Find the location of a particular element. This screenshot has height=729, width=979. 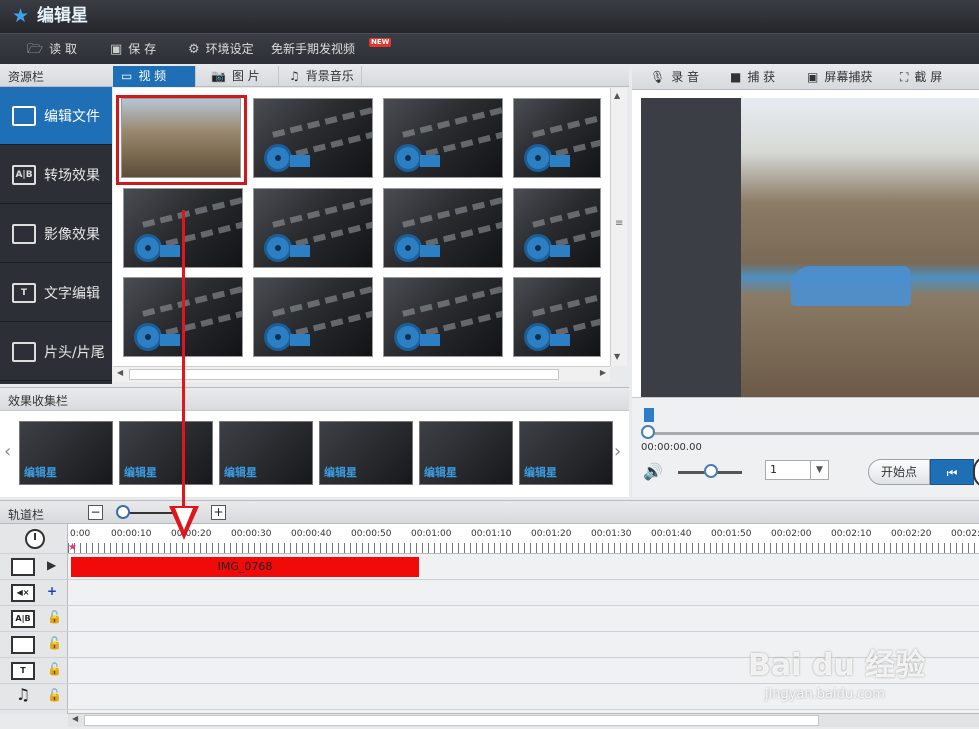

ruler-label: 00:01:00 is located at coordinates (431, 534).